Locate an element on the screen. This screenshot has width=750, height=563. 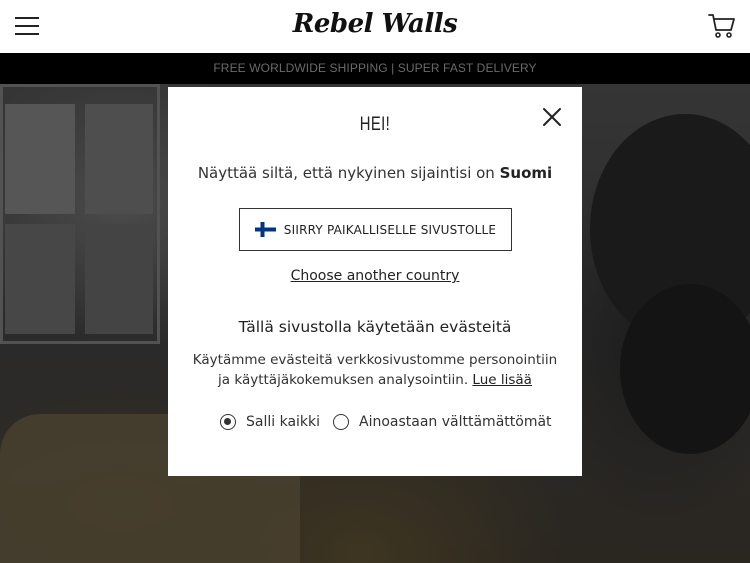
close-icon is located at coordinates (552, 117).